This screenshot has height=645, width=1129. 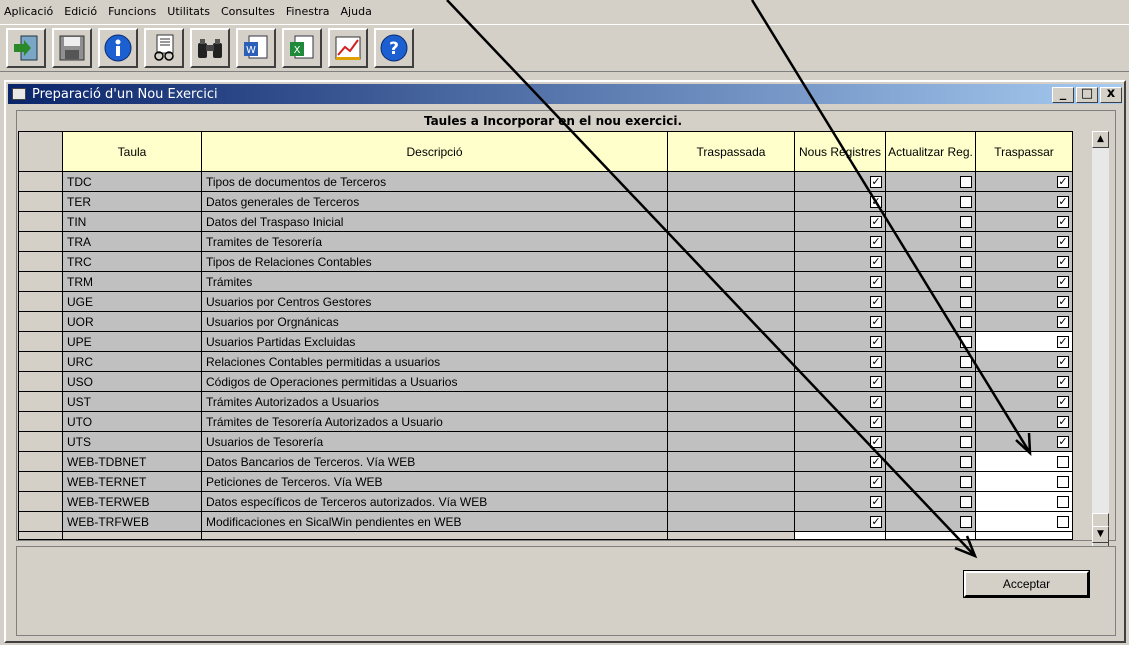 I want to click on menu-item: Ajuda, so click(x=356, y=11).